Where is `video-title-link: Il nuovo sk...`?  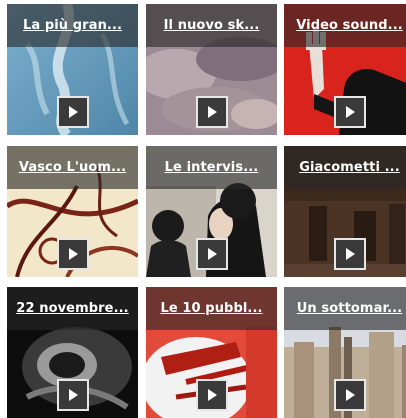
video-title-link: Il nuovo sk... is located at coordinates (212, 25).